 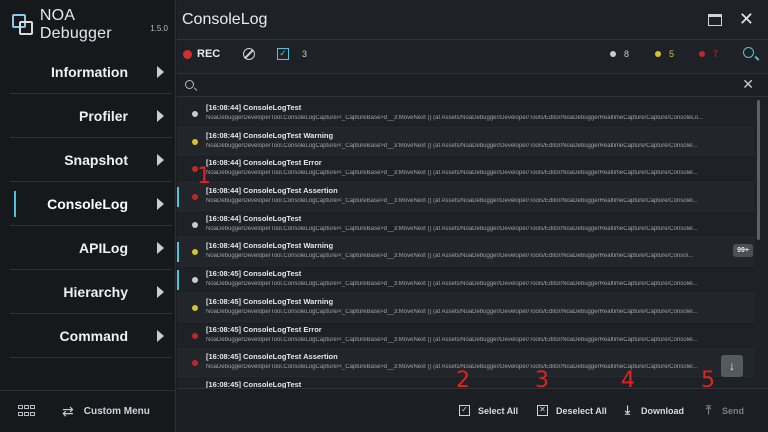 I want to click on download-button: ⤓ Download, so click(x=653, y=410).